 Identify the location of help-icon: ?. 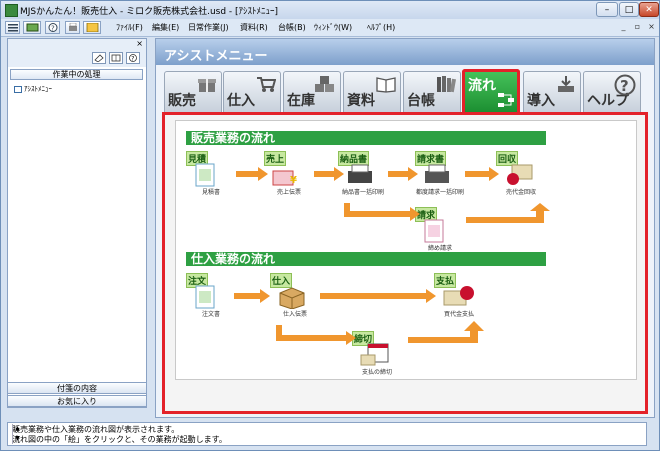
(625, 85).